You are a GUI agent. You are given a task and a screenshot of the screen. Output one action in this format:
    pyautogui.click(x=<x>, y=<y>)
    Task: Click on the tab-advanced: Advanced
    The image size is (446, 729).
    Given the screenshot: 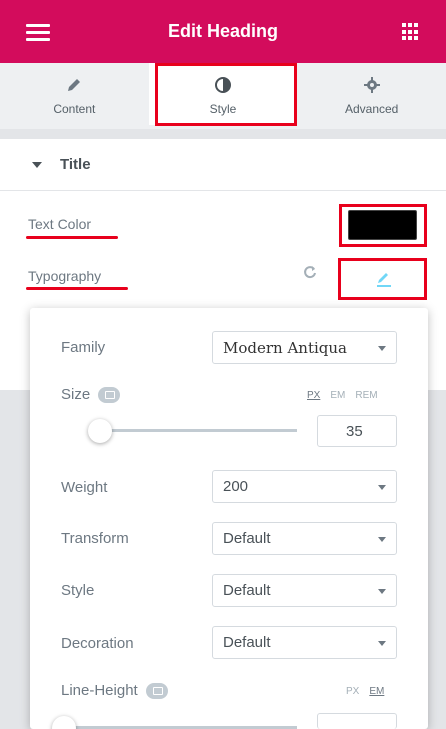 What is the action you would take?
    pyautogui.click(x=371, y=96)
    